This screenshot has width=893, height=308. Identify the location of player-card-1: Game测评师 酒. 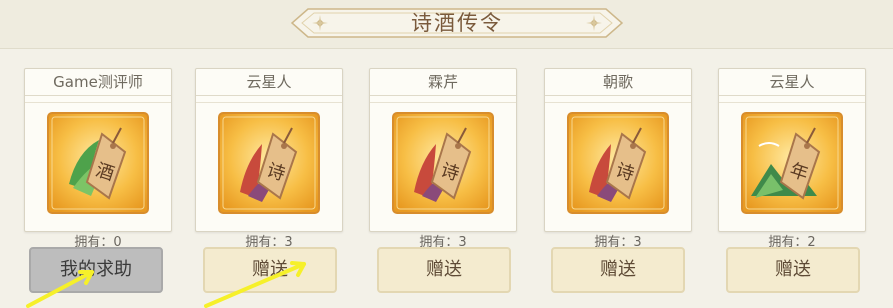
(98, 150).